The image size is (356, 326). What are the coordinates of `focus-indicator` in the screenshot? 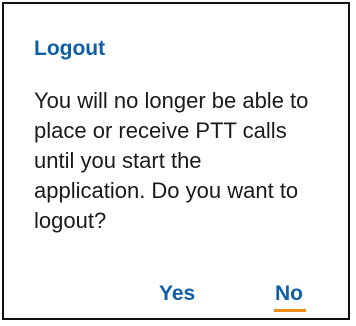 It's located at (290, 310).